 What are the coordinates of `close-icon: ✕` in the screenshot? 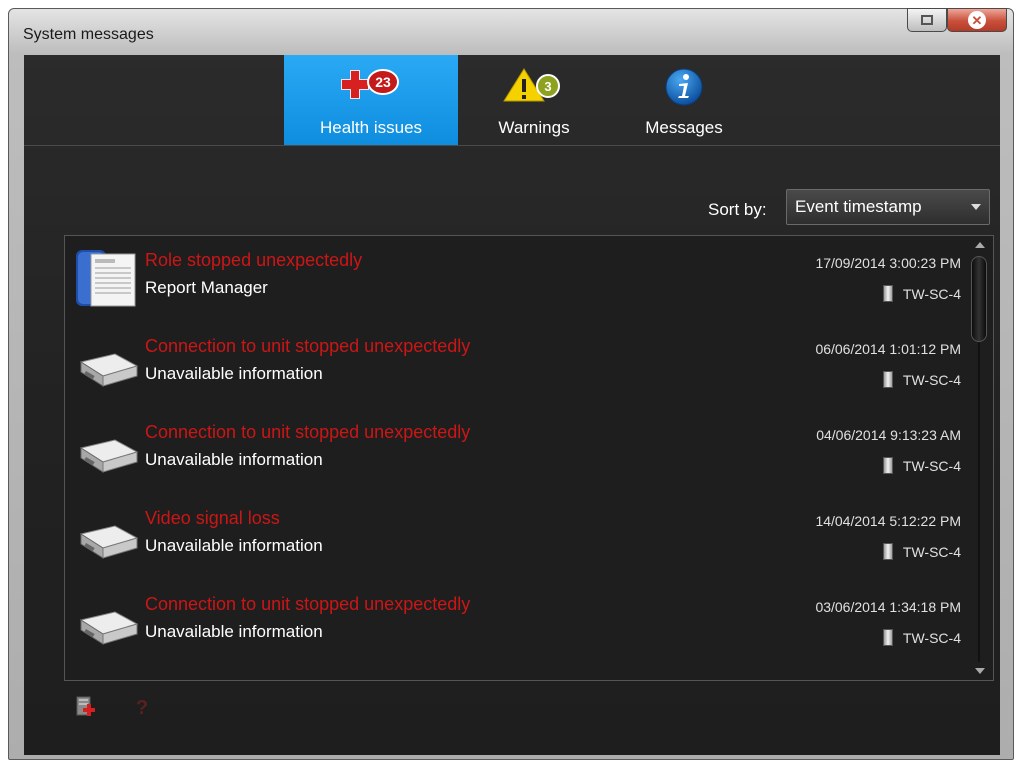 It's located at (977, 20).